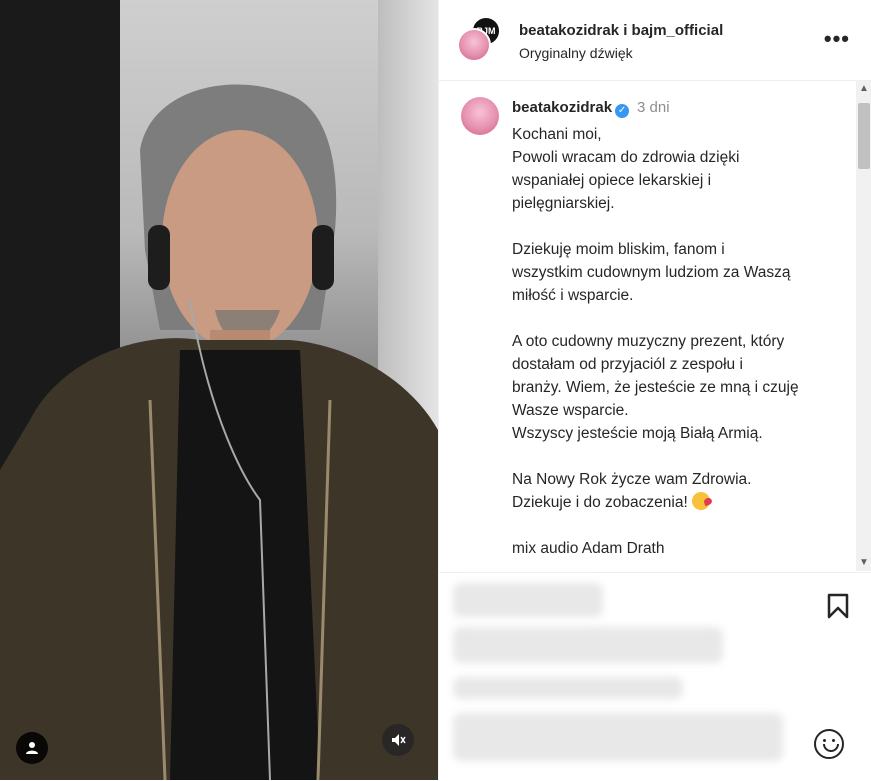 Image resolution: width=871 pixels, height=781 pixels. Describe the element at coordinates (573, 295) in the screenshot. I see `caption-line: miłość i wsparcie.` at that location.